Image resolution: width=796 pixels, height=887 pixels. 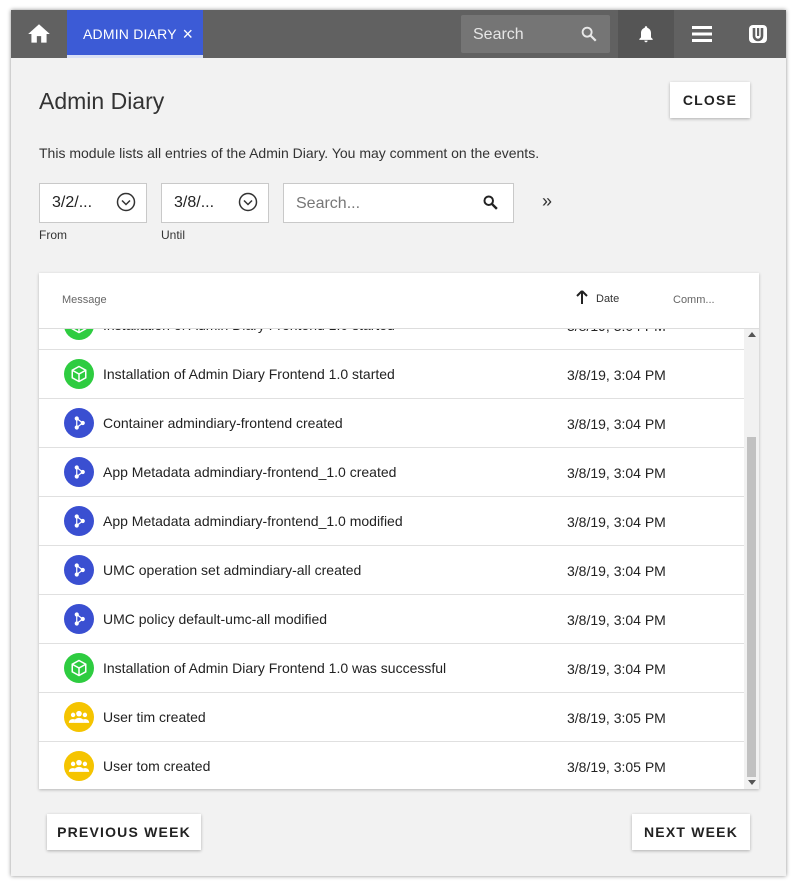 I want to click on row-message: Container admindiary-frontend created, so click(x=223, y=423).